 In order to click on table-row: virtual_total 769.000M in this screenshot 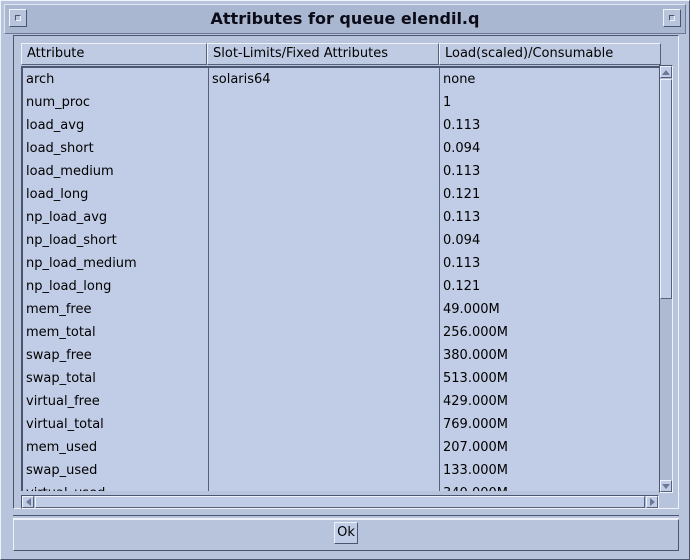, I will do `click(341, 424)`.